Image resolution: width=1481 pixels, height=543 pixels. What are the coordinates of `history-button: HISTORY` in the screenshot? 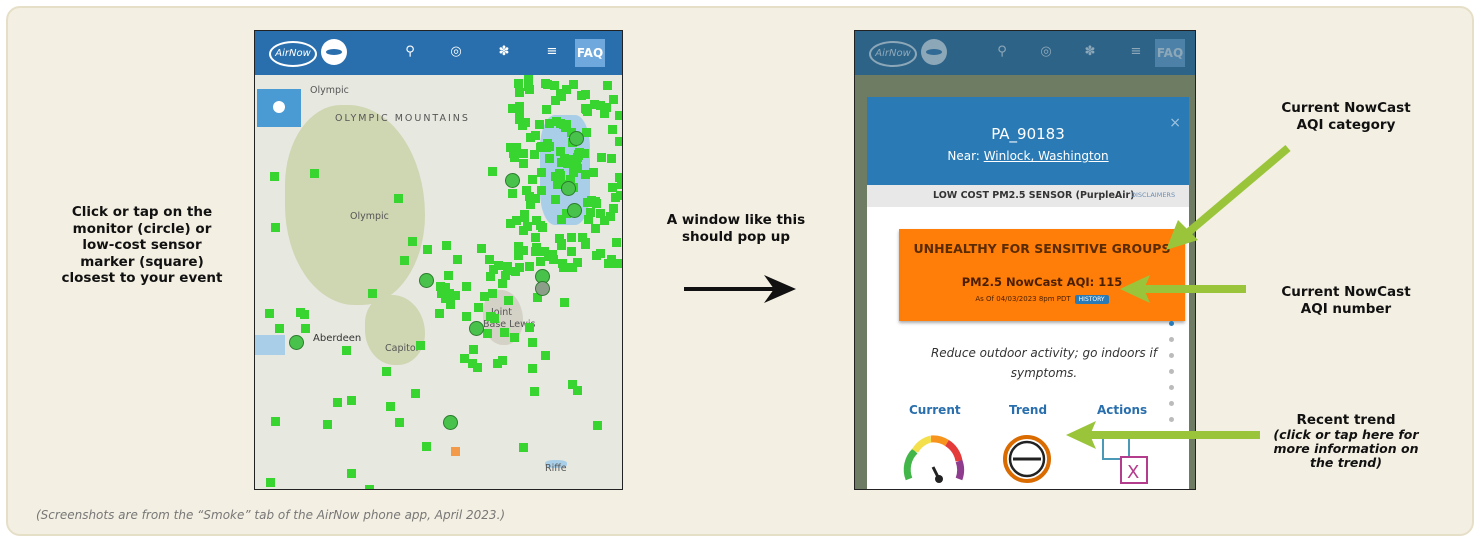 It's located at (1091, 299).